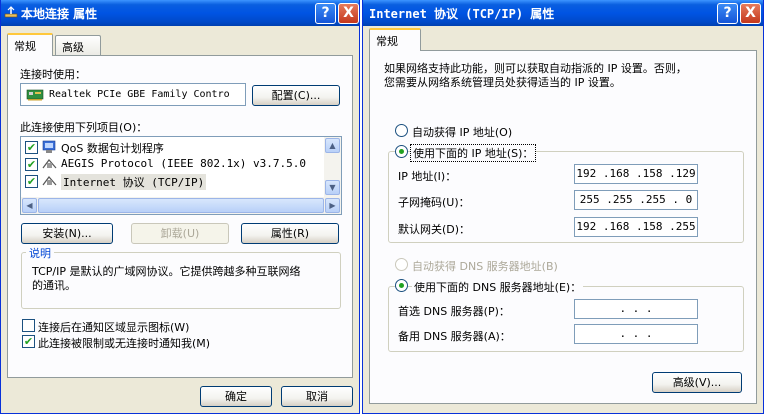 Image resolution: width=764 pixels, height=414 pixels. What do you see at coordinates (40, 253) in the screenshot?
I see `description-title: 说明` at bounding box center [40, 253].